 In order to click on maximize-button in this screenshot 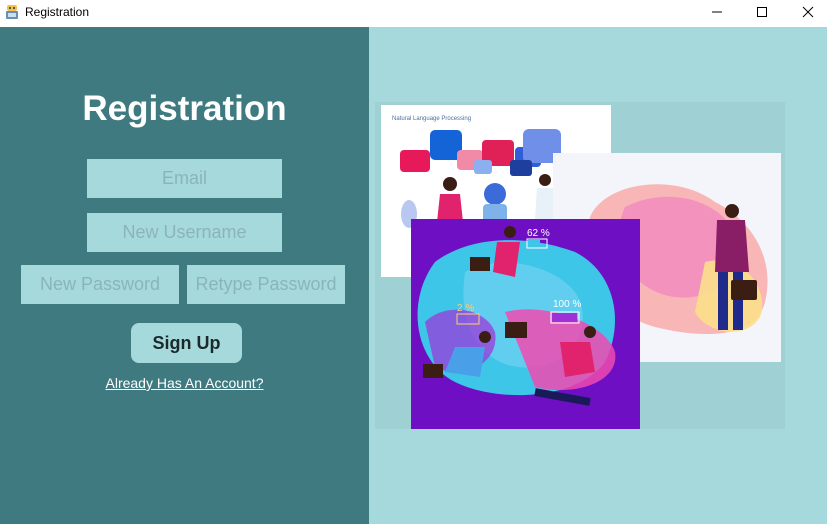, I will do `click(762, 12)`.